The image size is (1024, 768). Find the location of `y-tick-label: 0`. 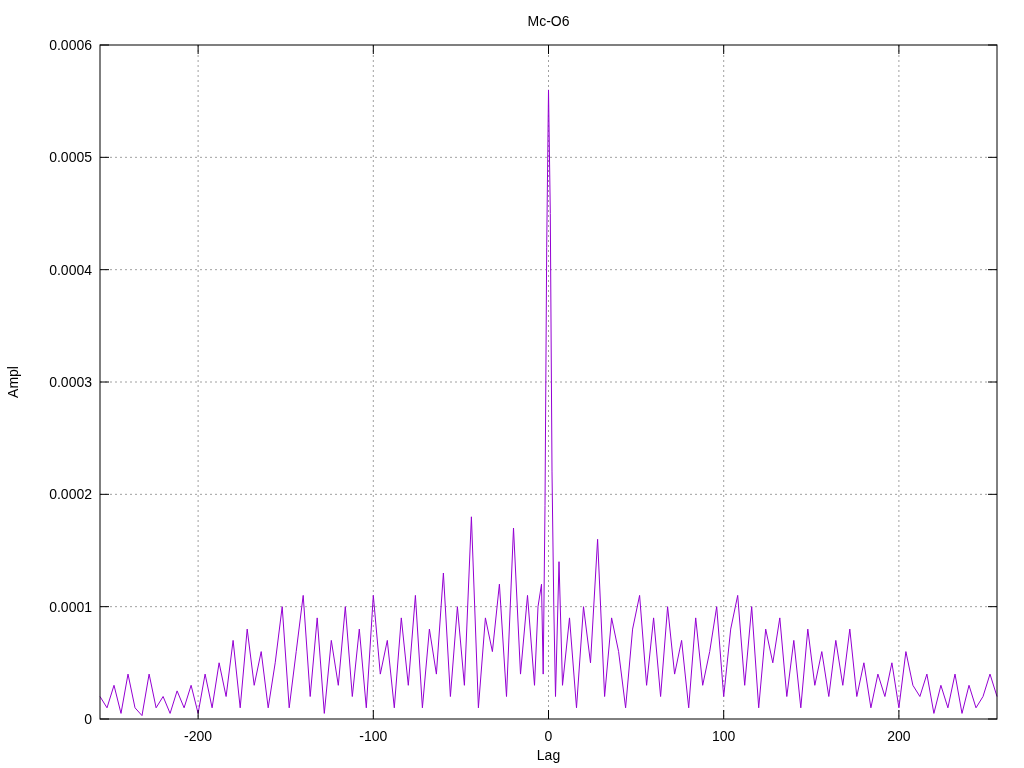

y-tick-label: 0 is located at coordinates (88, 719).